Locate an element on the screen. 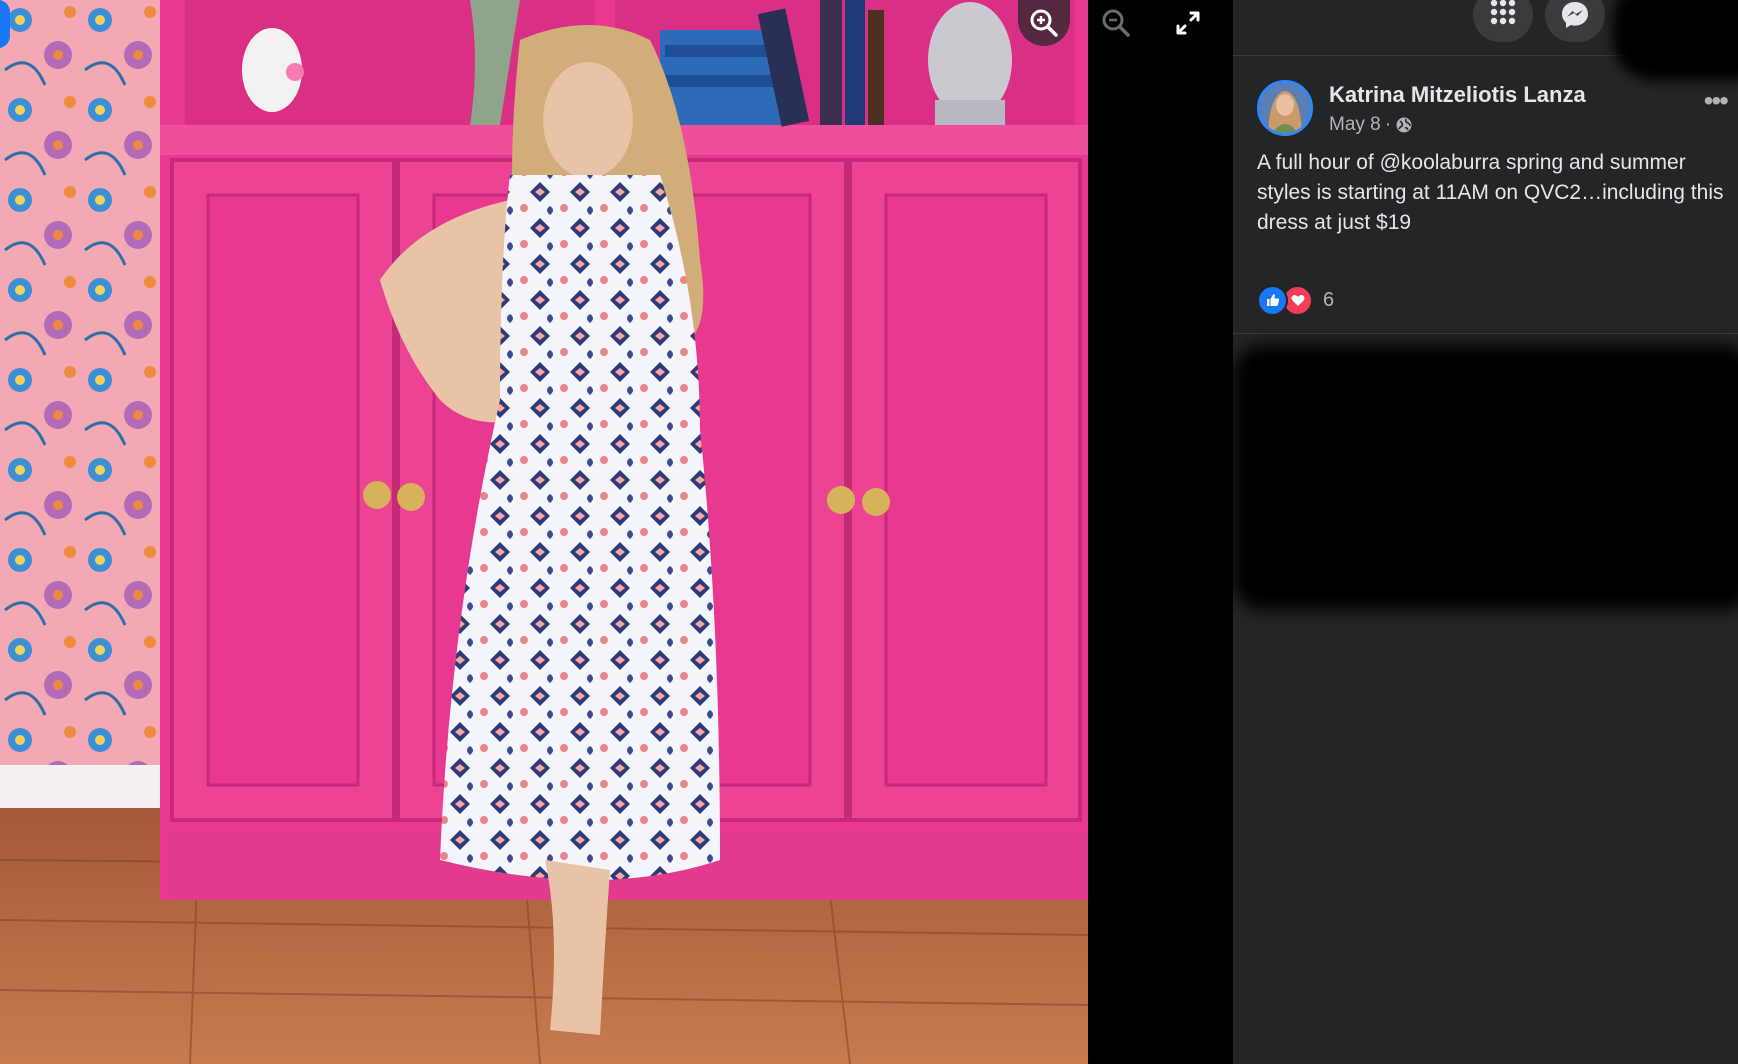  messenger-button is located at coordinates (1575, 21).